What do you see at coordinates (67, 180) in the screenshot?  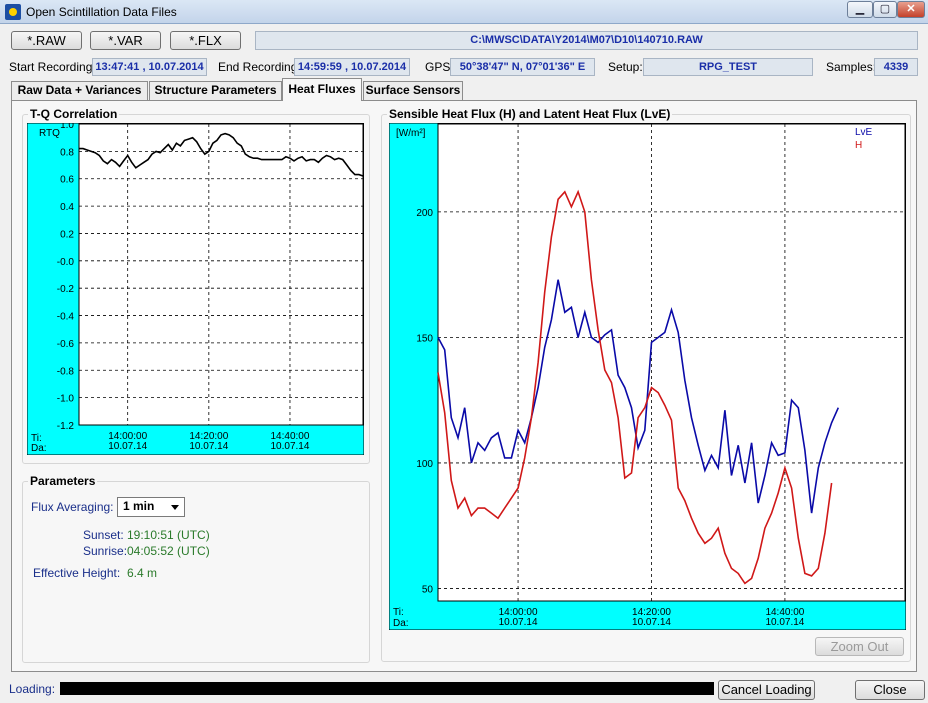 I see `y-tick-label: 0.6` at bounding box center [67, 180].